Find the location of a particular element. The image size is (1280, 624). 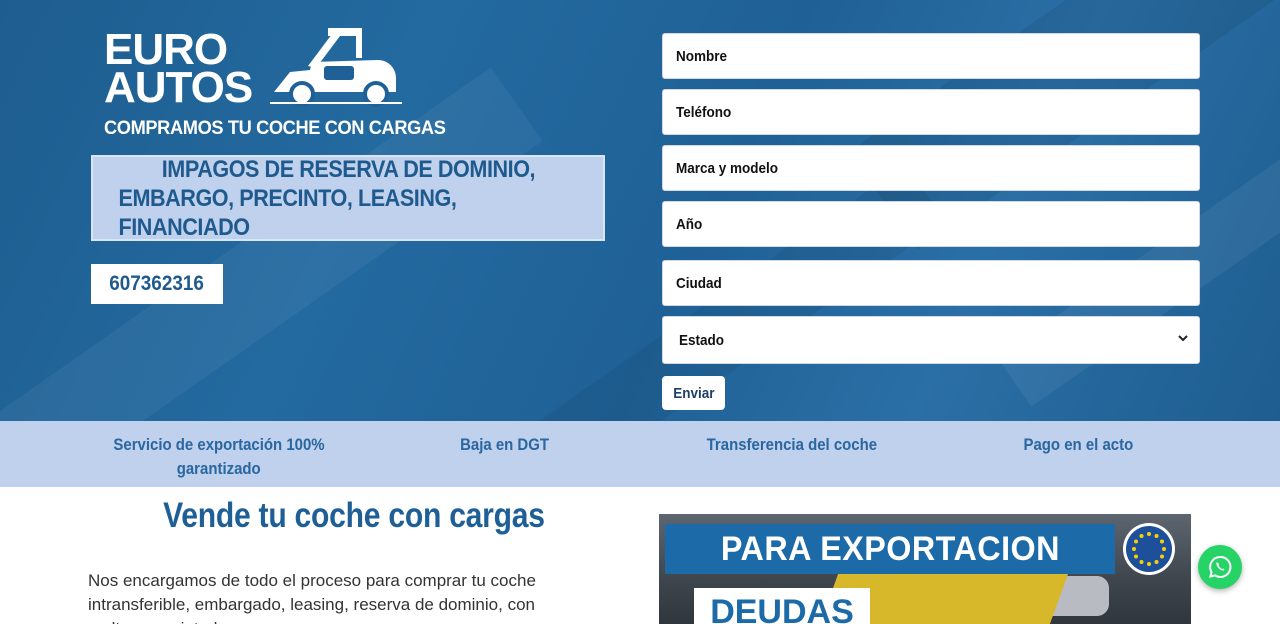

make-model-placeholder: Marca y modelo is located at coordinates (727, 168).